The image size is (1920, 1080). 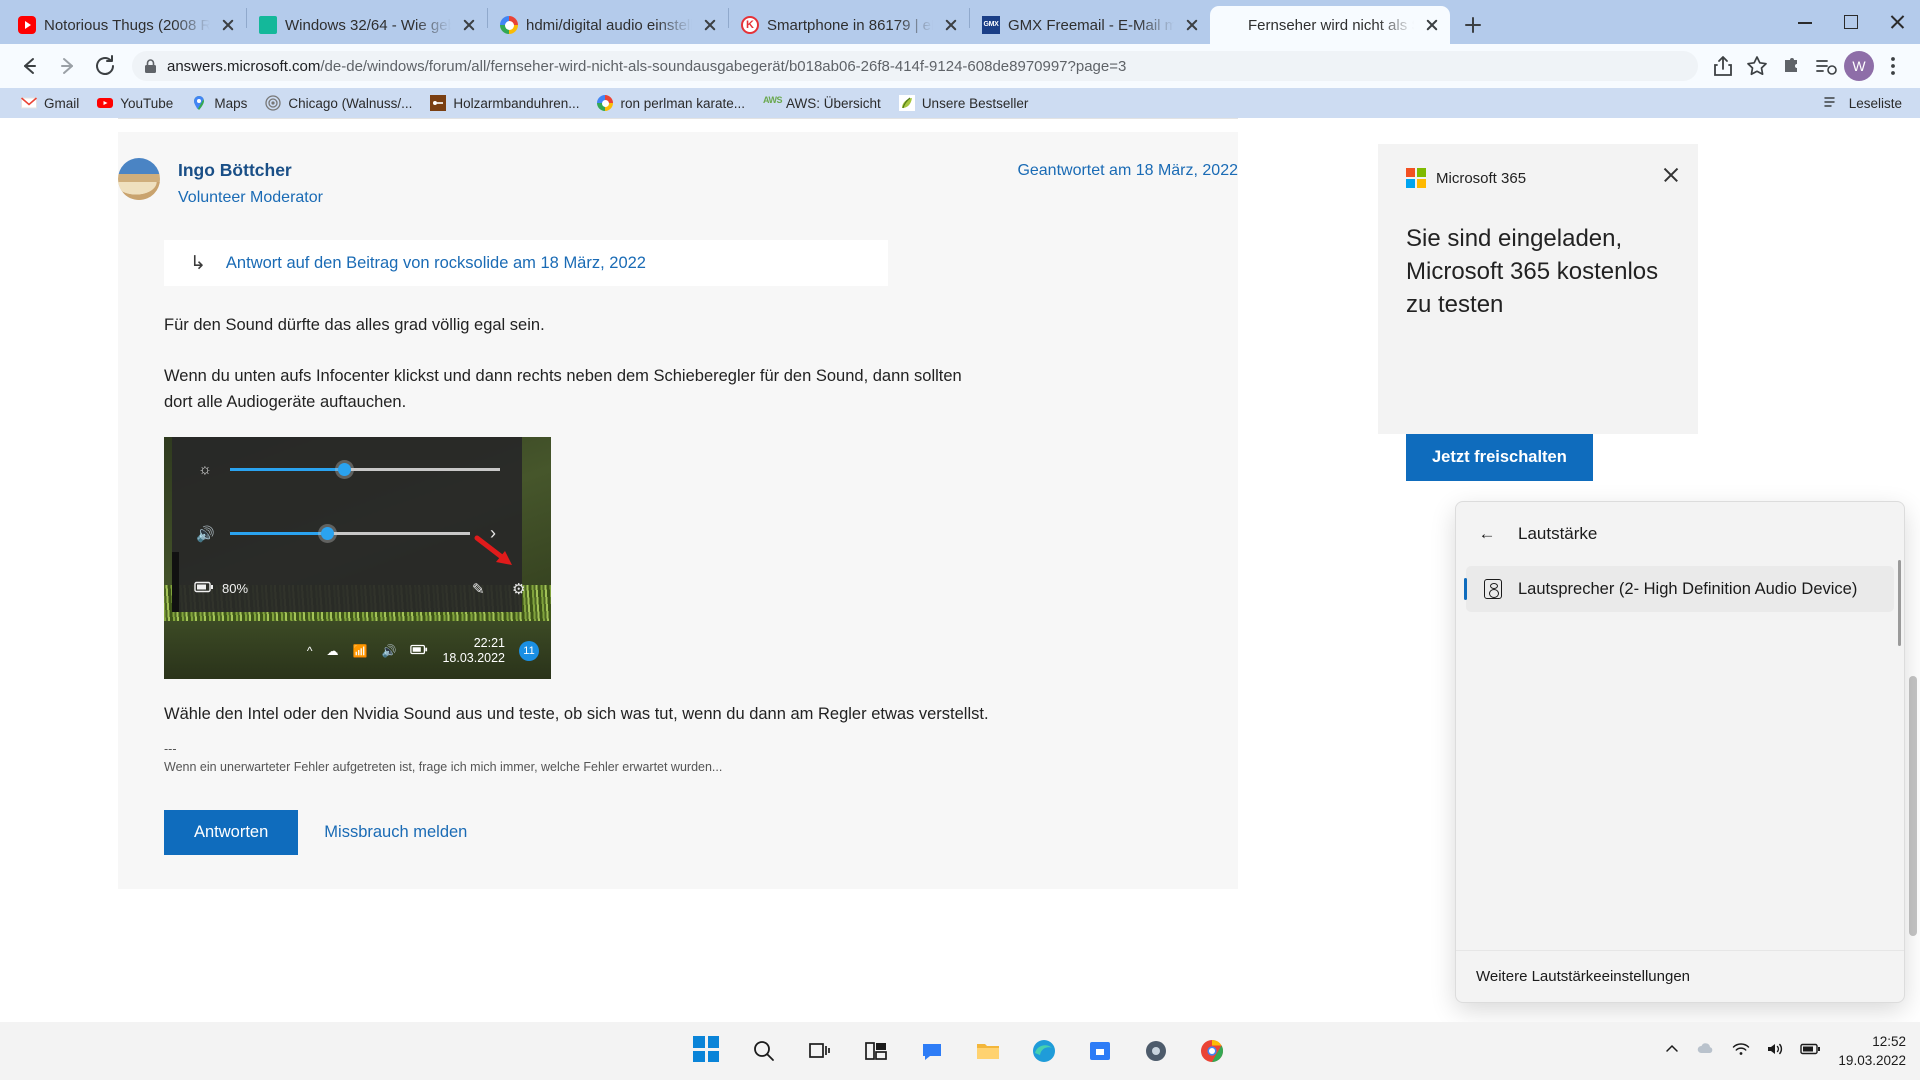 What do you see at coordinates (518, 589) in the screenshot?
I see `gear-icon: ⚙` at bounding box center [518, 589].